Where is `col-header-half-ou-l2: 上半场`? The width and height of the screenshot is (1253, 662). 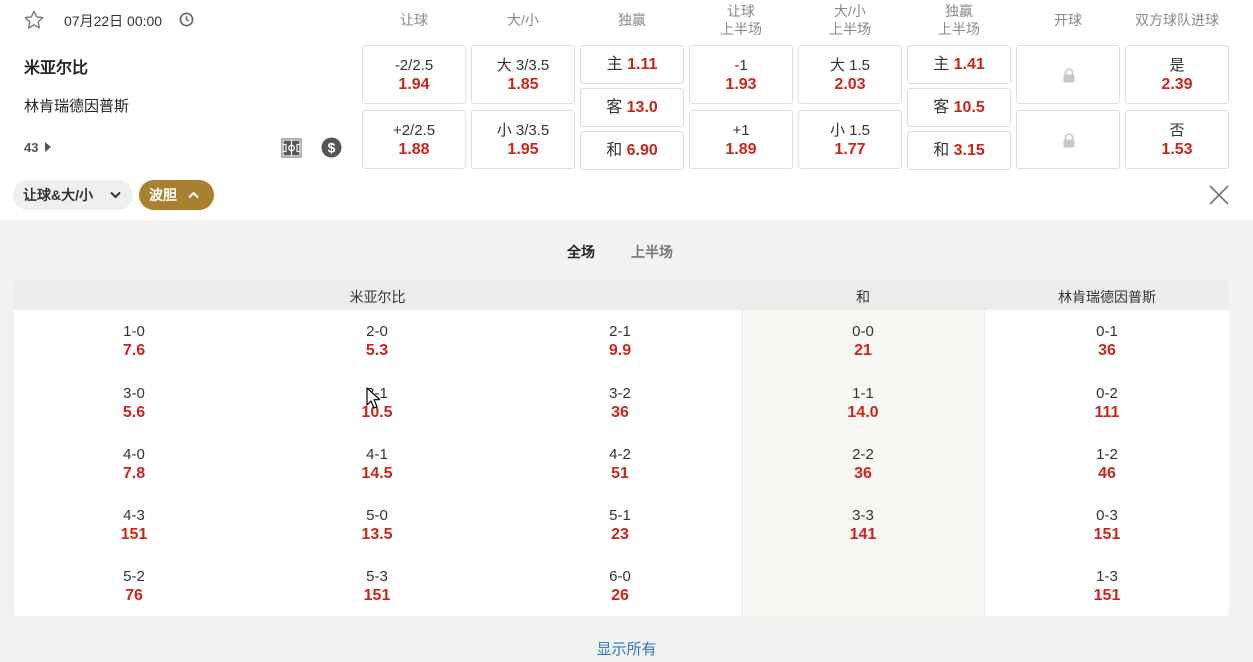 col-header-half-ou-l2: 上半场 is located at coordinates (850, 29).